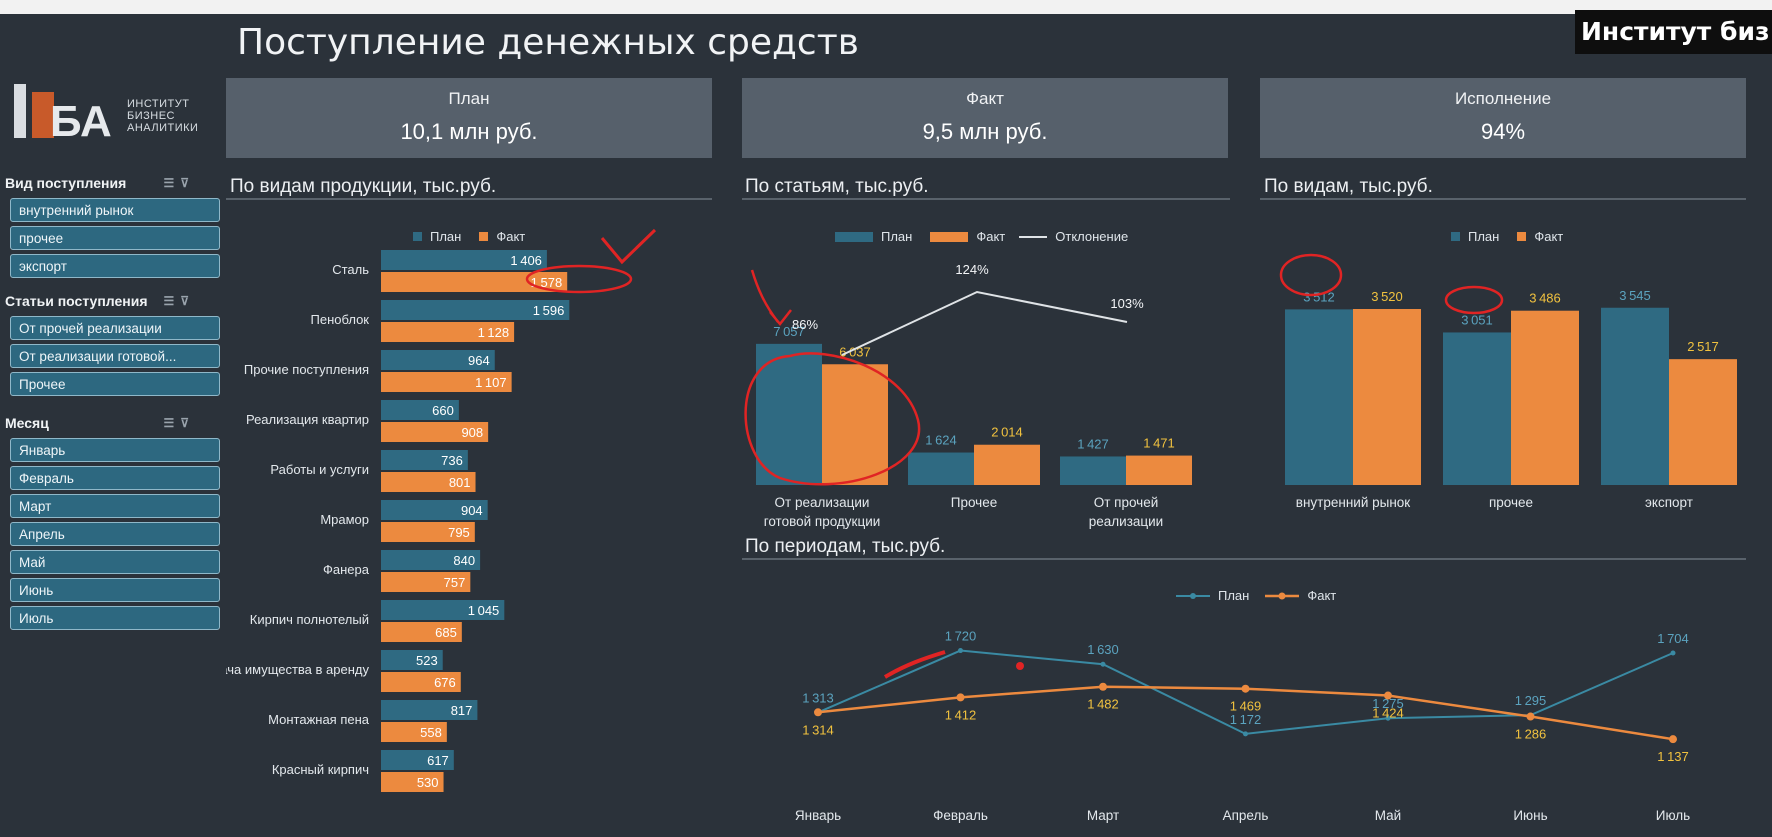 The height and width of the screenshot is (837, 1772). I want to click on data-label-plan: 1 720, so click(961, 636).